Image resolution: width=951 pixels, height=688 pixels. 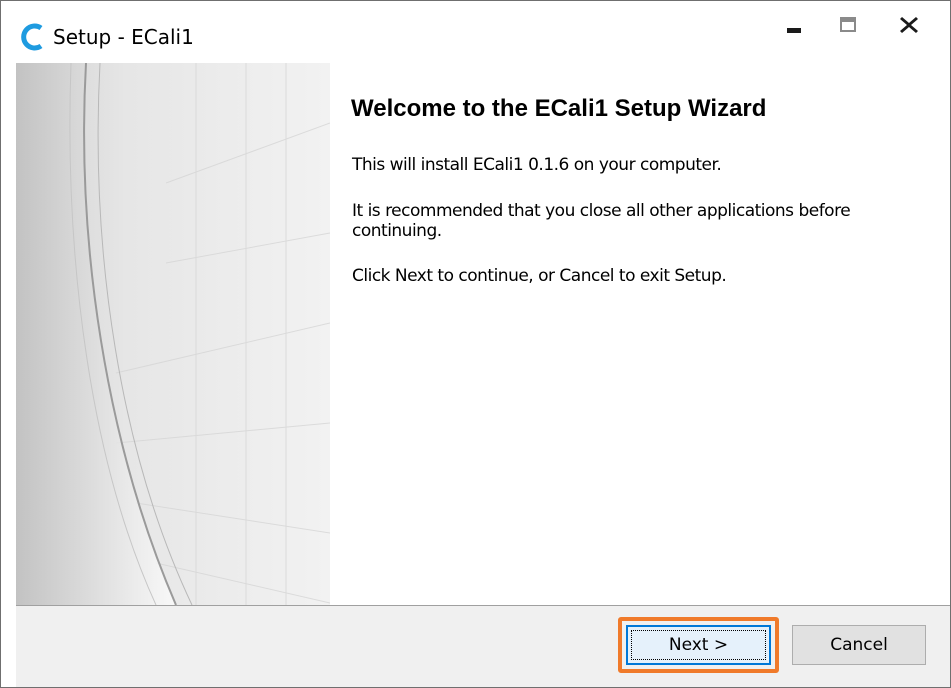 I want to click on maximize-icon, so click(x=848, y=27).